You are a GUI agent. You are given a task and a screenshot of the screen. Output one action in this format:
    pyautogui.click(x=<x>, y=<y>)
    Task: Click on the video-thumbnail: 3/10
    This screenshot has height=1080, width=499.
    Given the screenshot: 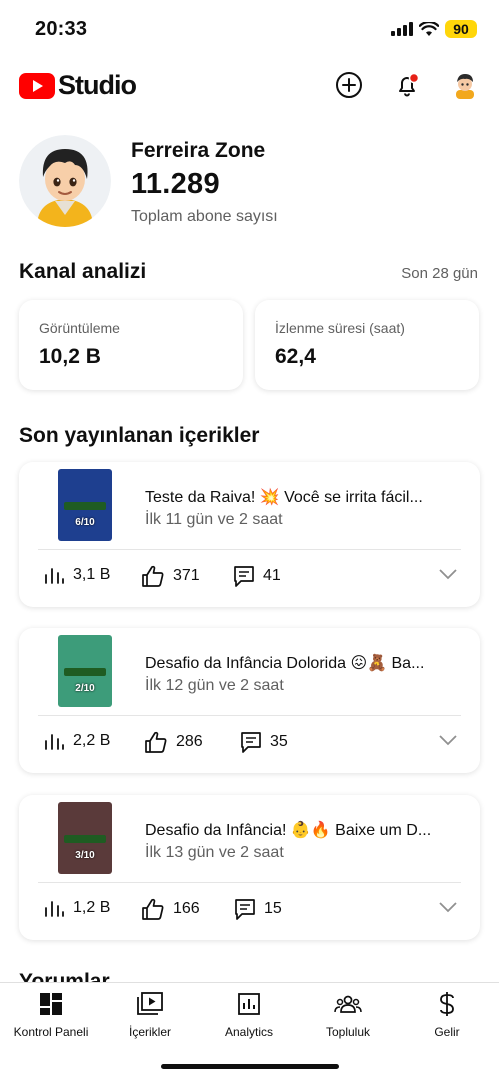 What is the action you would take?
    pyautogui.click(x=85, y=838)
    